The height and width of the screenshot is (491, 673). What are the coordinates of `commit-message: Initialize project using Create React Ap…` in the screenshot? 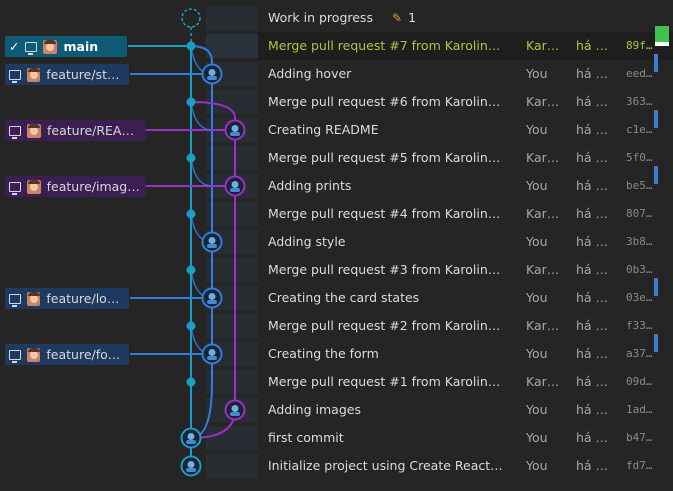 It's located at (387, 465).